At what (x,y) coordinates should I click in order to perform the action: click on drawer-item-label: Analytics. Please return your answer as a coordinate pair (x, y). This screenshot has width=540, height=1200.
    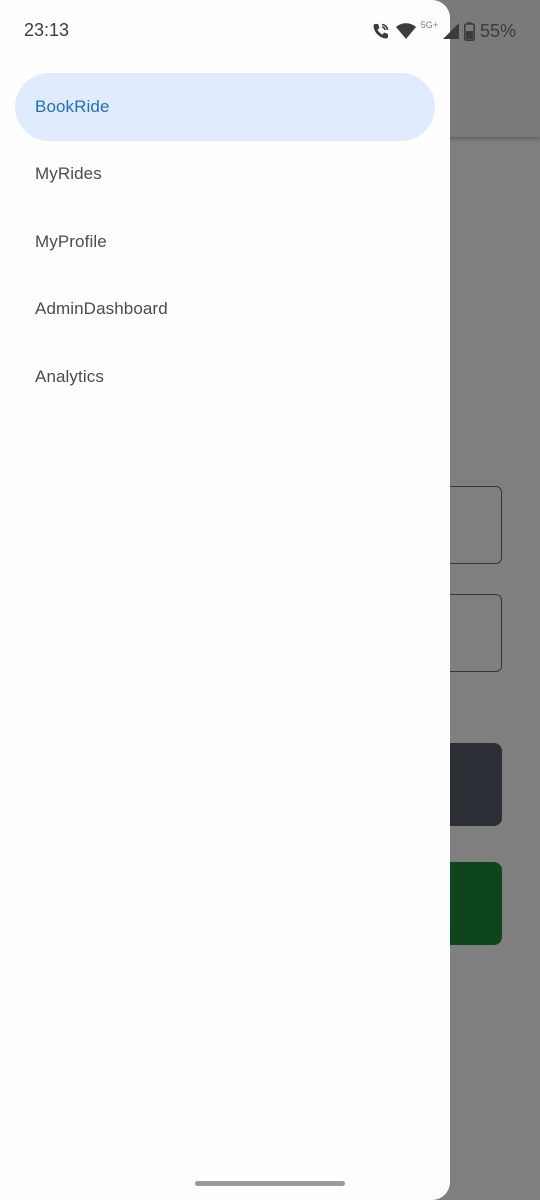
    Looking at the image, I should click on (69, 376).